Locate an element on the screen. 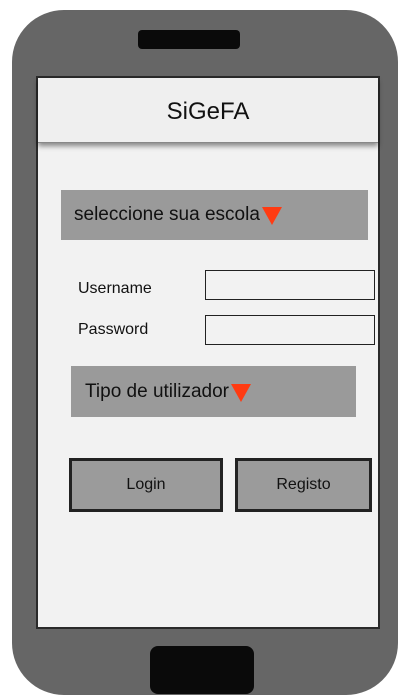 The height and width of the screenshot is (695, 412). school-select-label: seleccione sua escola is located at coordinates (167, 214).